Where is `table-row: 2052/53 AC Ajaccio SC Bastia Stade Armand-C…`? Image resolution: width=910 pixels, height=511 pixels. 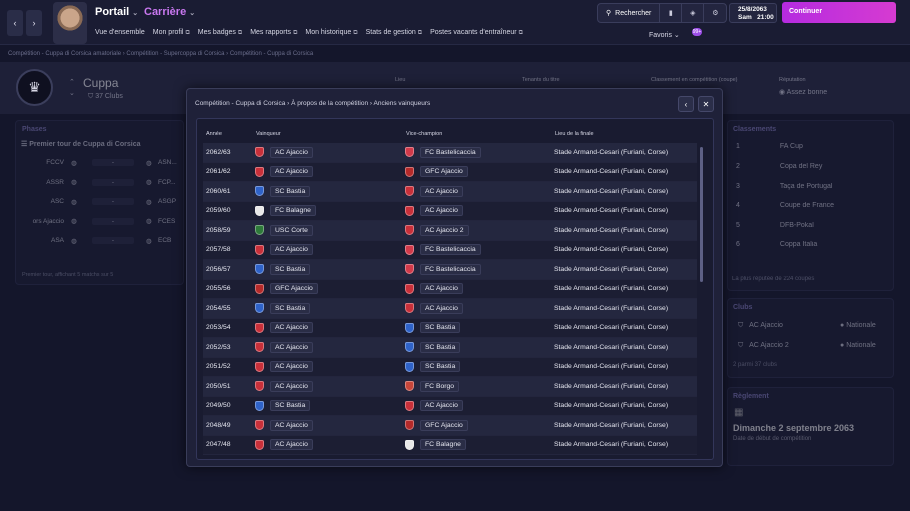
table-row: 2052/53 AC Ajaccio SC Bastia Stade Armand-C… is located at coordinates (450, 348).